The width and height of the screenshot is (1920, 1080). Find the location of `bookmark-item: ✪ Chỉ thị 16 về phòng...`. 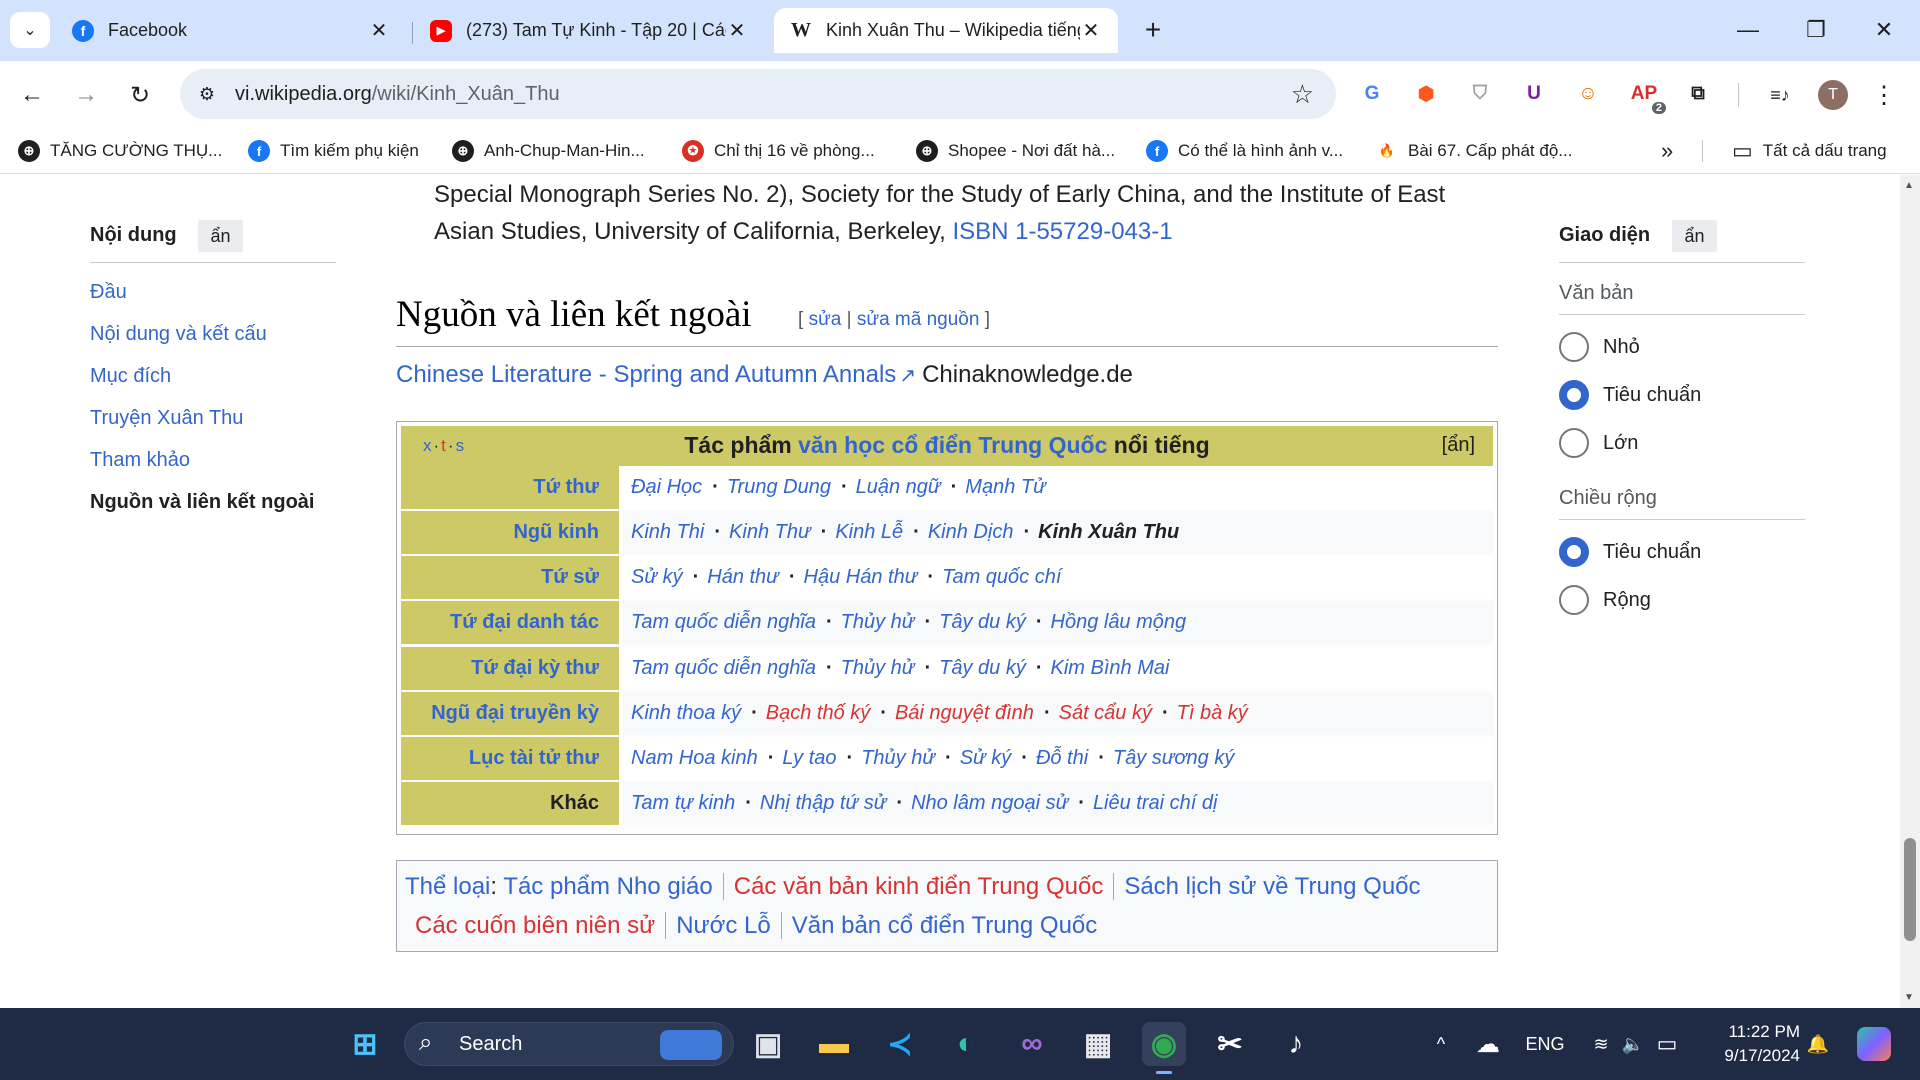

bookmark-item: ✪ Chỉ thị 16 về phòng... is located at coordinates (778, 151).